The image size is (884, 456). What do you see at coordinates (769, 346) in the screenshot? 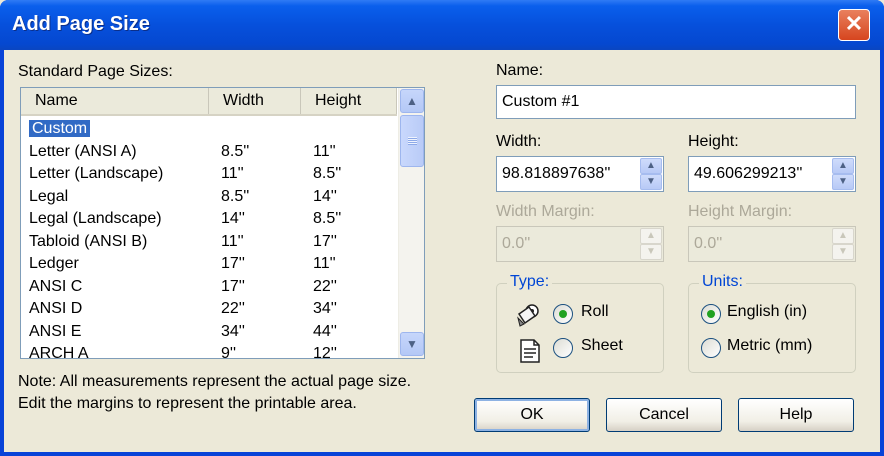
I see `metric-units-label: Metric (mm)` at bounding box center [769, 346].